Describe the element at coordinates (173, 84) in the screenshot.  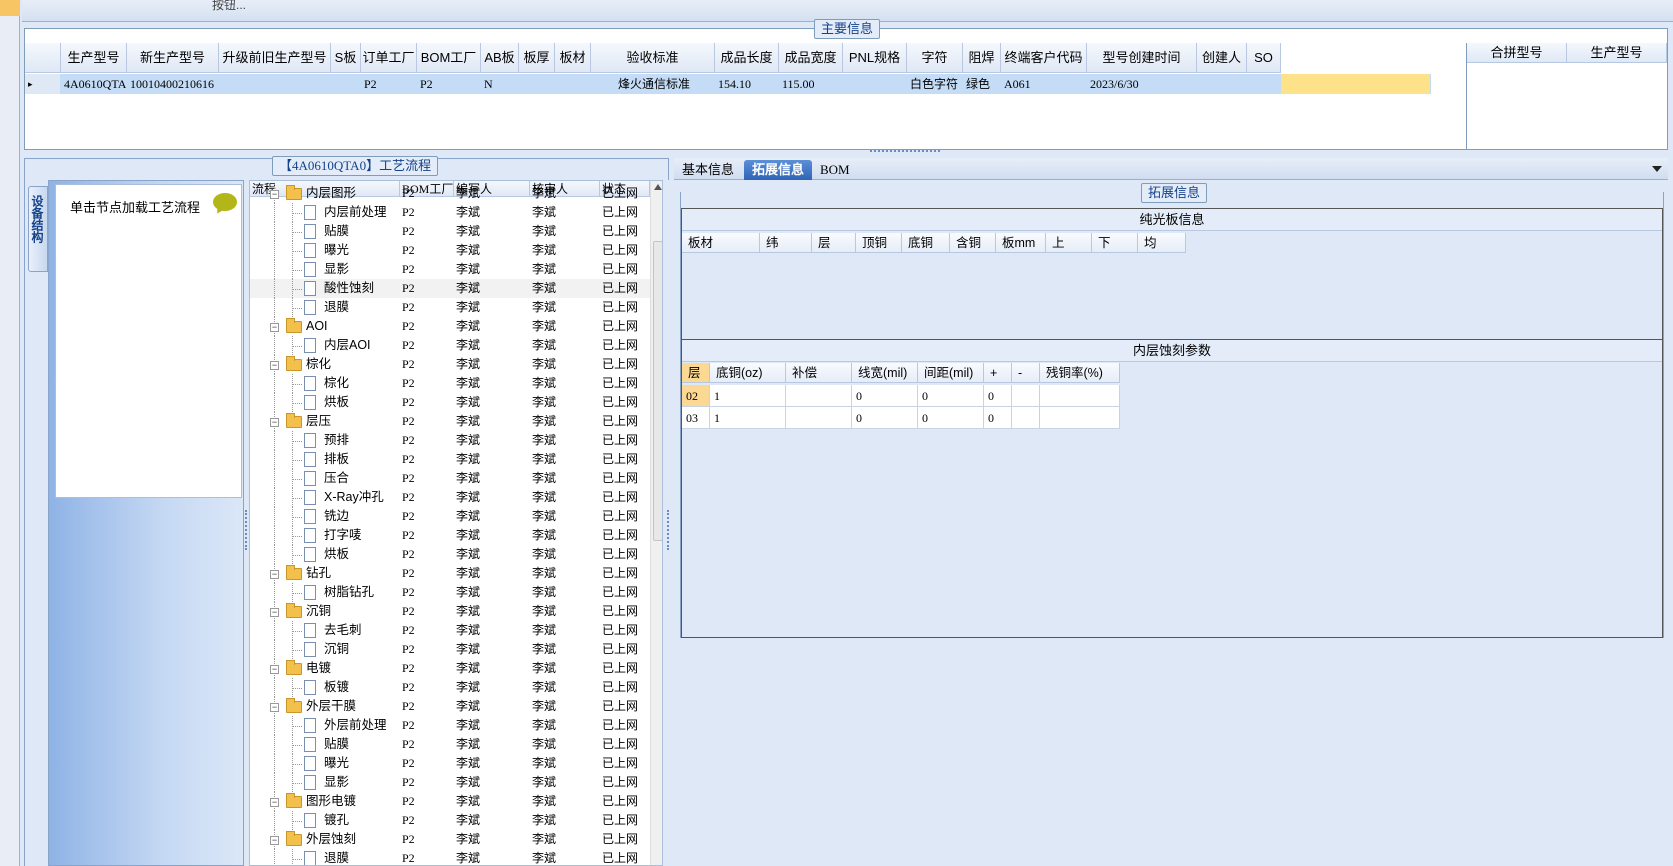
I see `main-cell: 10010400210616` at that location.